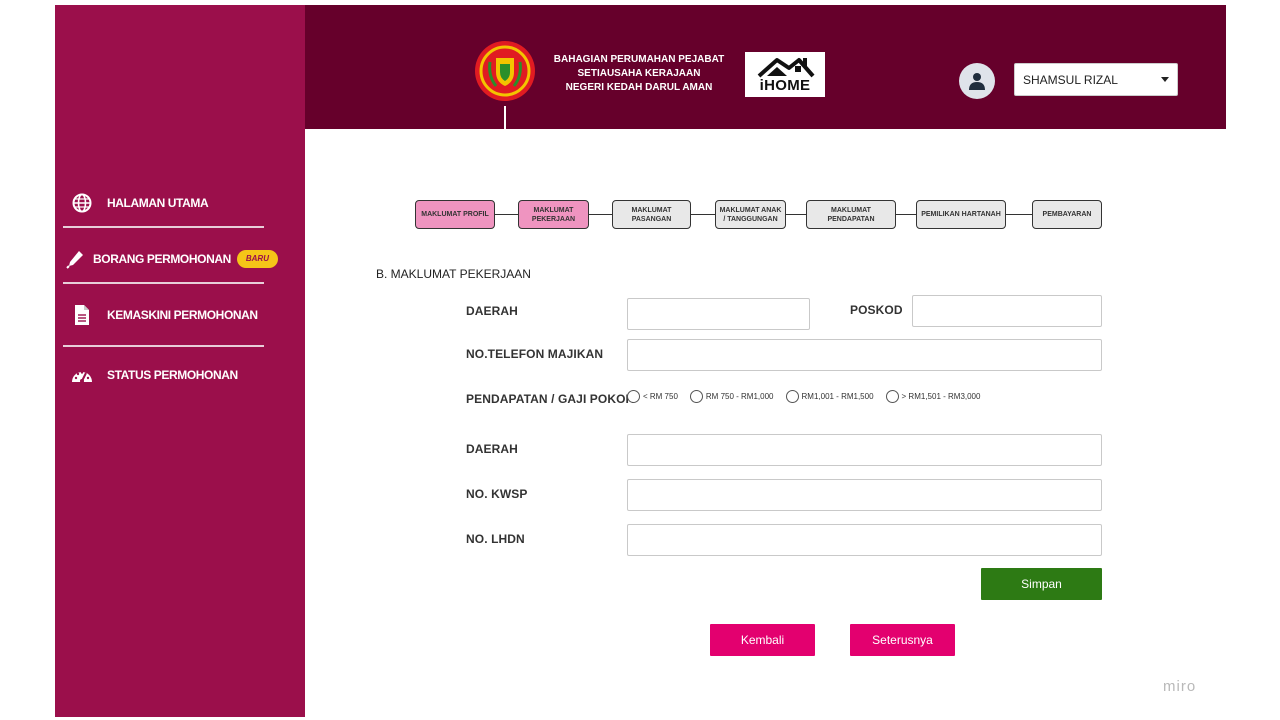 The image size is (1280, 720). Describe the element at coordinates (785, 85) in the screenshot. I see `ihome-label: iHOME` at that location.